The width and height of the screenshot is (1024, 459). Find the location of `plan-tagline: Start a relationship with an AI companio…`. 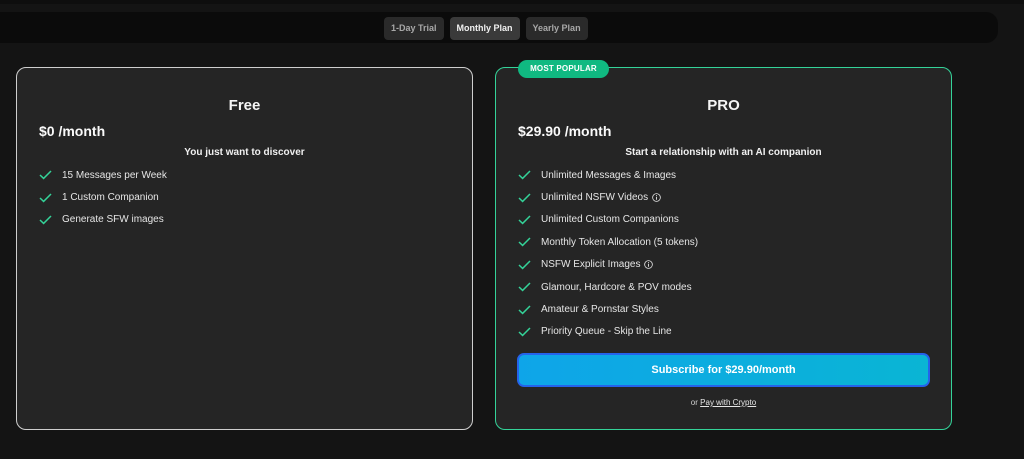

plan-tagline: Start a relationship with an AI companio… is located at coordinates (723, 152).